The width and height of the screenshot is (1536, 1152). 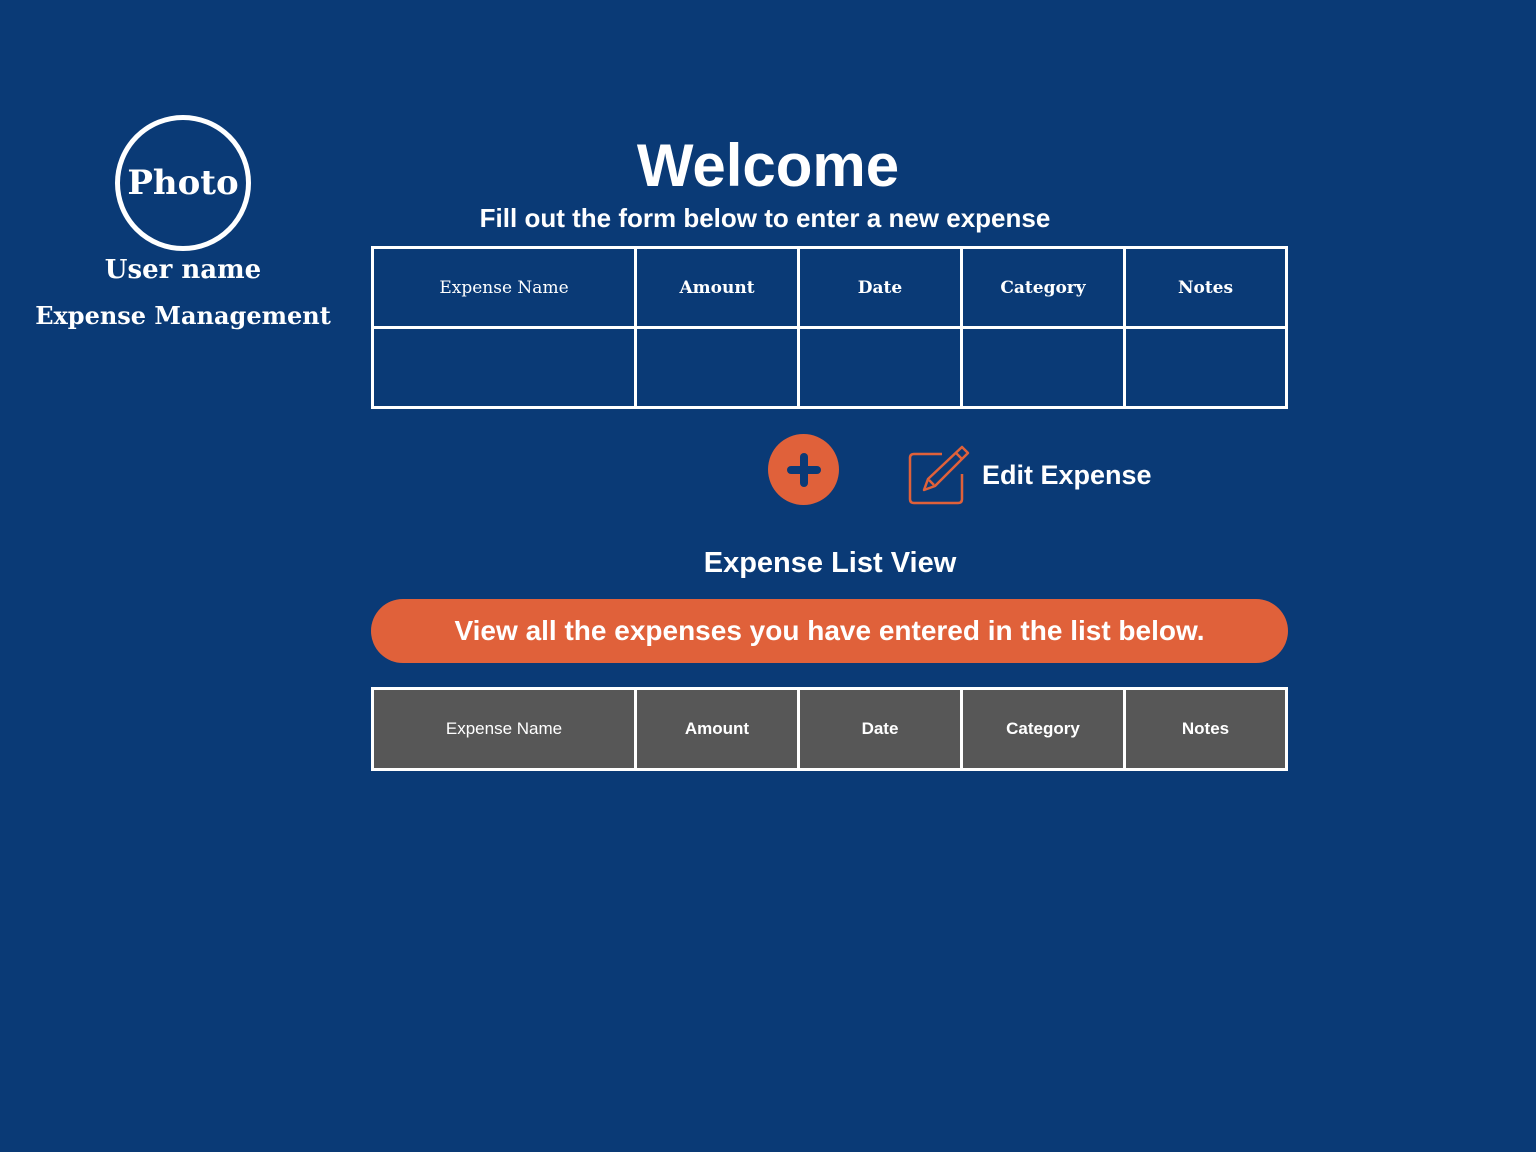 I want to click on form-column-notes: Notes, so click(x=1205, y=287).